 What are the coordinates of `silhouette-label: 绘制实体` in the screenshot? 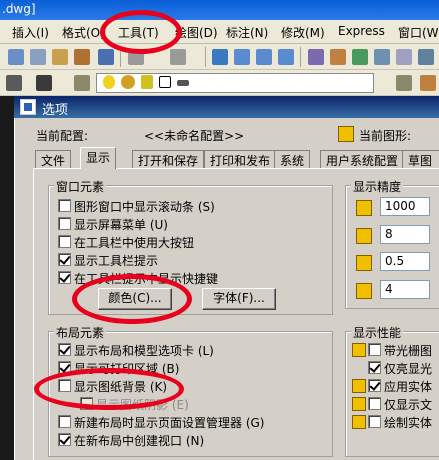 It's located at (408, 423).